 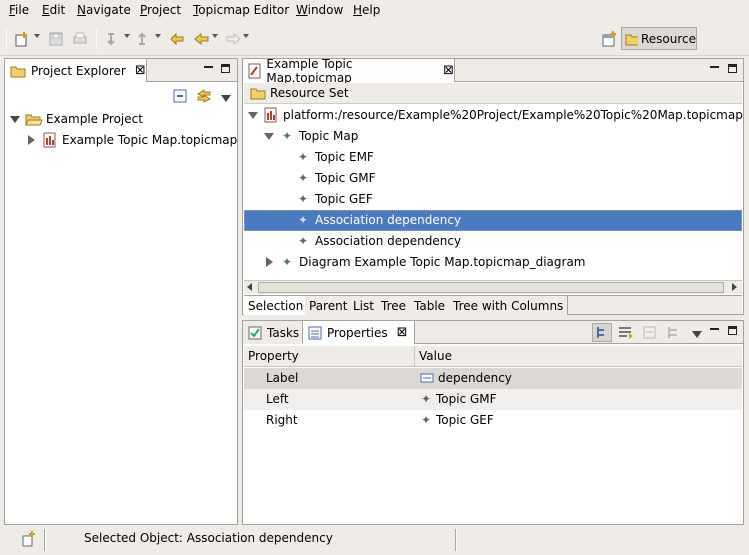 What do you see at coordinates (273, 332) in the screenshot?
I see `tab-tasks: Tasks` at bounding box center [273, 332].